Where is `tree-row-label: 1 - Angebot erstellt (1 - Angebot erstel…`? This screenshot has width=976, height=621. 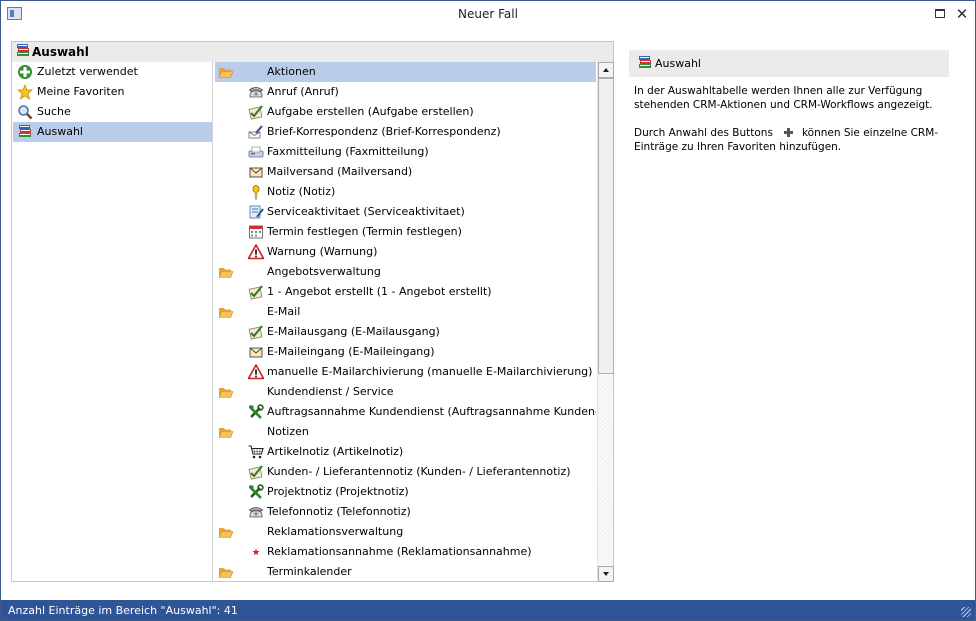
tree-row-label: 1 - Angebot erstellt (1 - Angebot erstel… is located at coordinates (379, 291).